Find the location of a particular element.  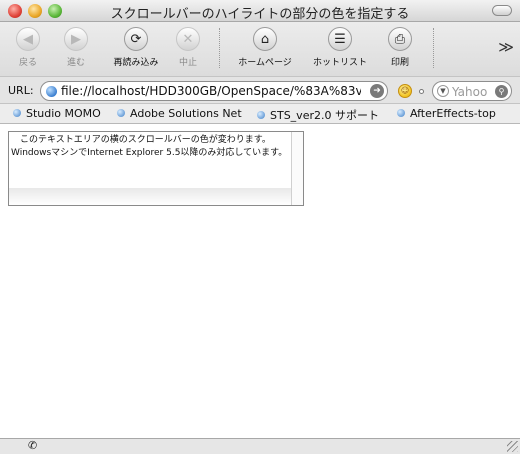

stop-label: 中止 is located at coordinates (187, 63).